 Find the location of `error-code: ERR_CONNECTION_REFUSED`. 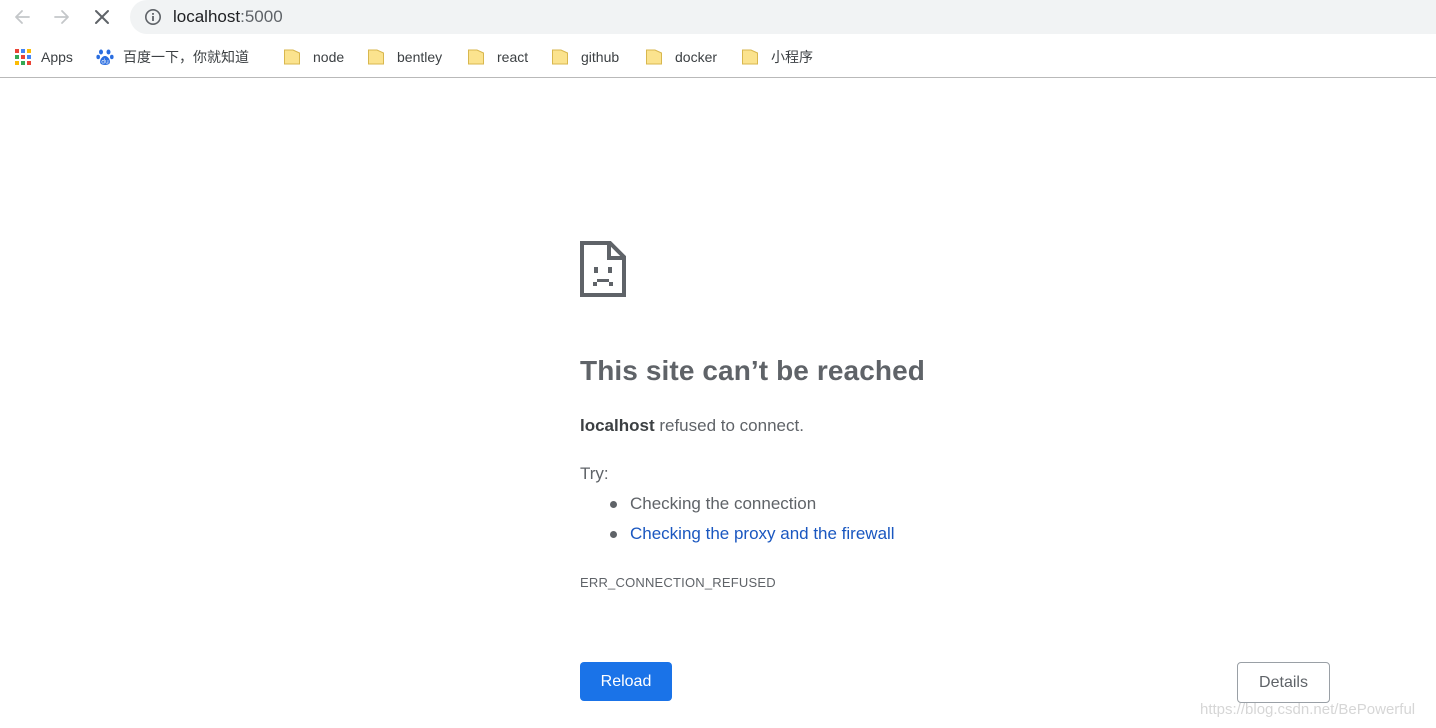

error-code: ERR_CONNECTION_REFUSED is located at coordinates (678, 582).